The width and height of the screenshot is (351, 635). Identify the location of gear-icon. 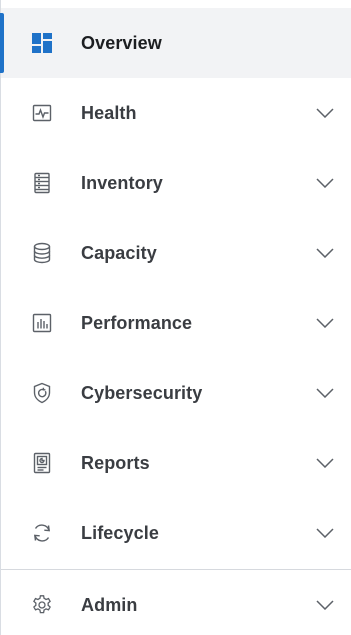
(42, 605).